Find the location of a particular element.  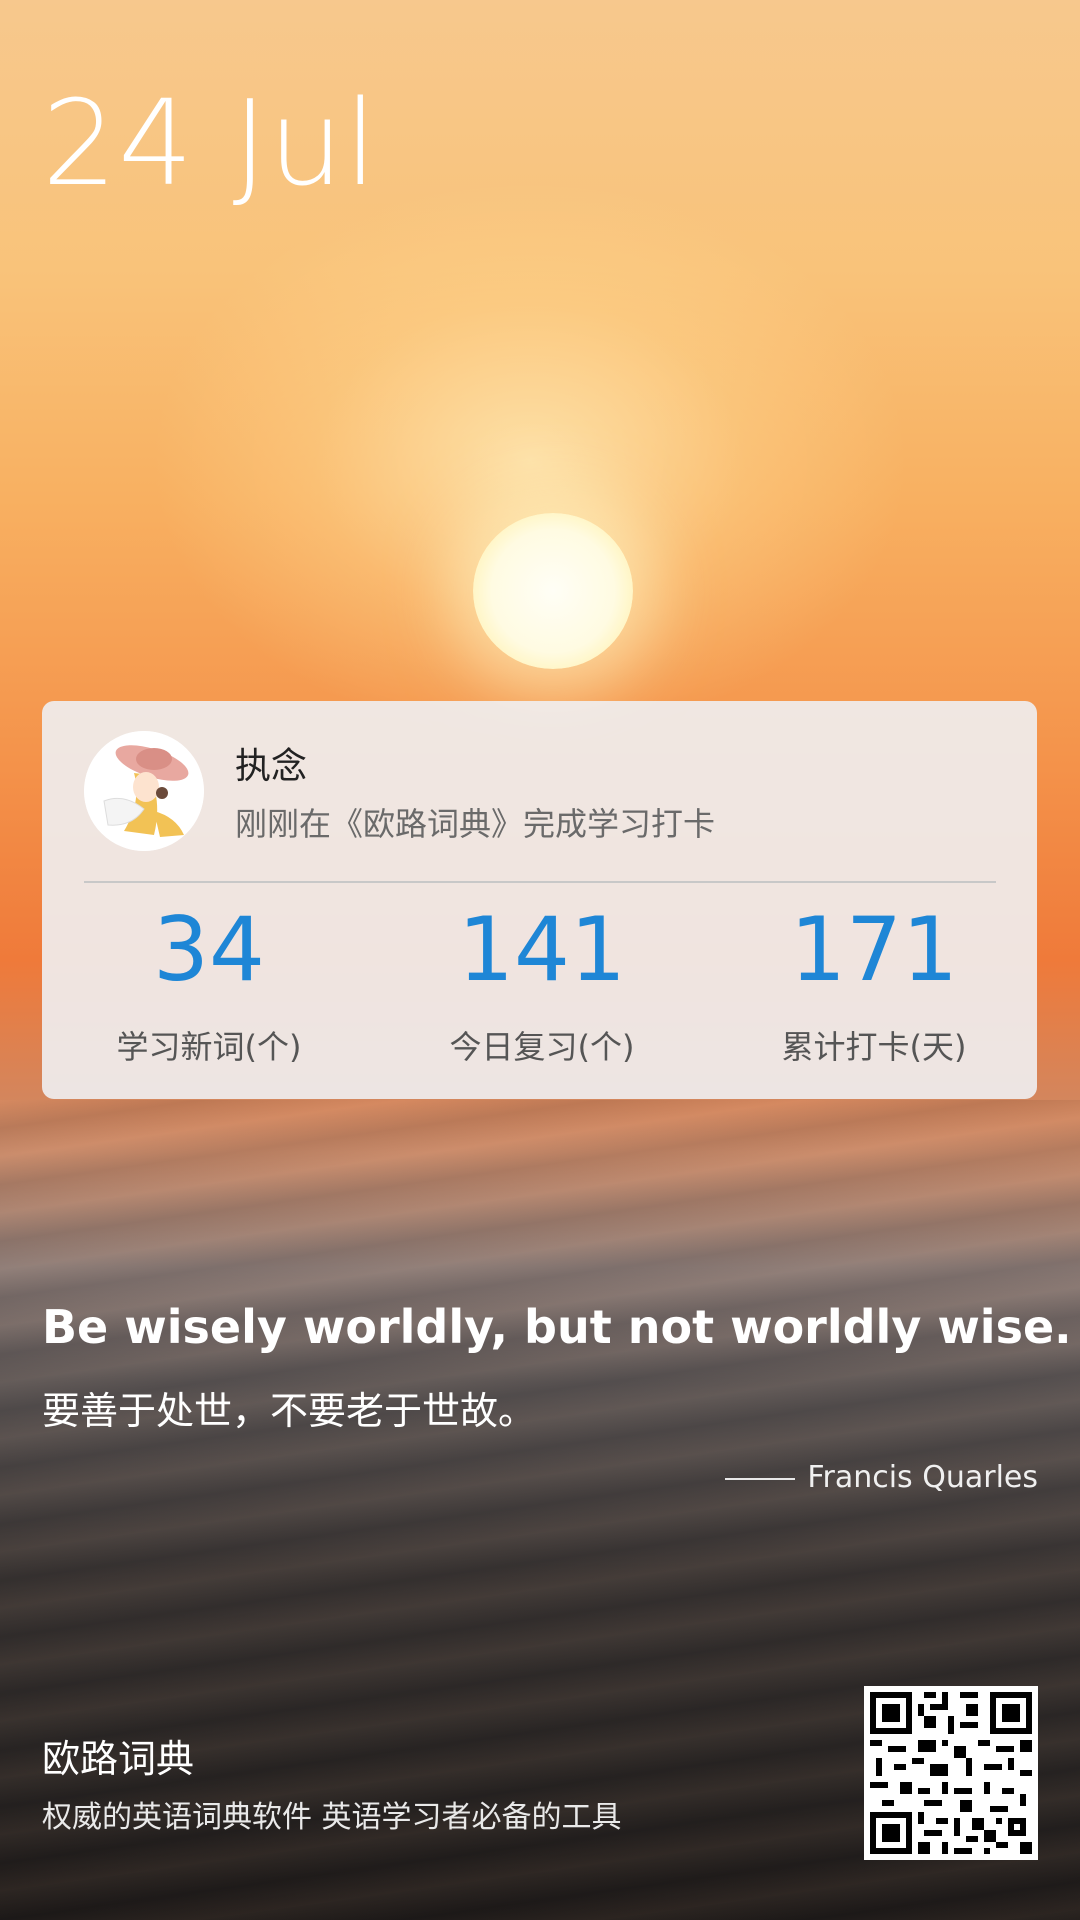

stat-value: 141 is located at coordinates (542, 949).